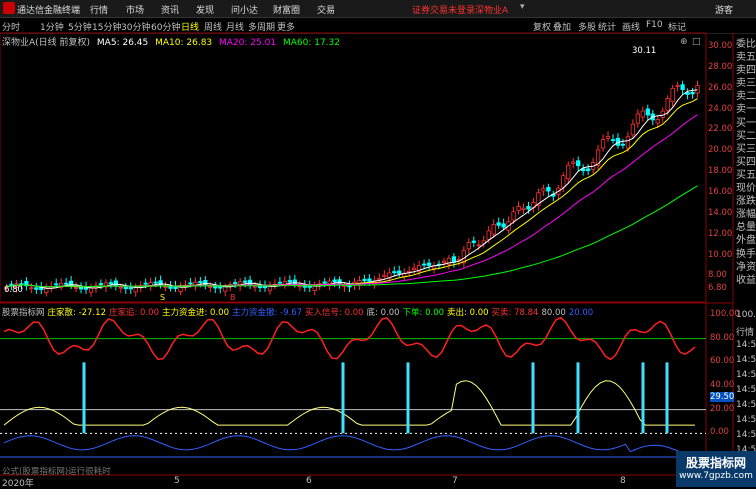  Describe the element at coordinates (163, 297) in the screenshot. I see `signal-mark-s: S` at that location.